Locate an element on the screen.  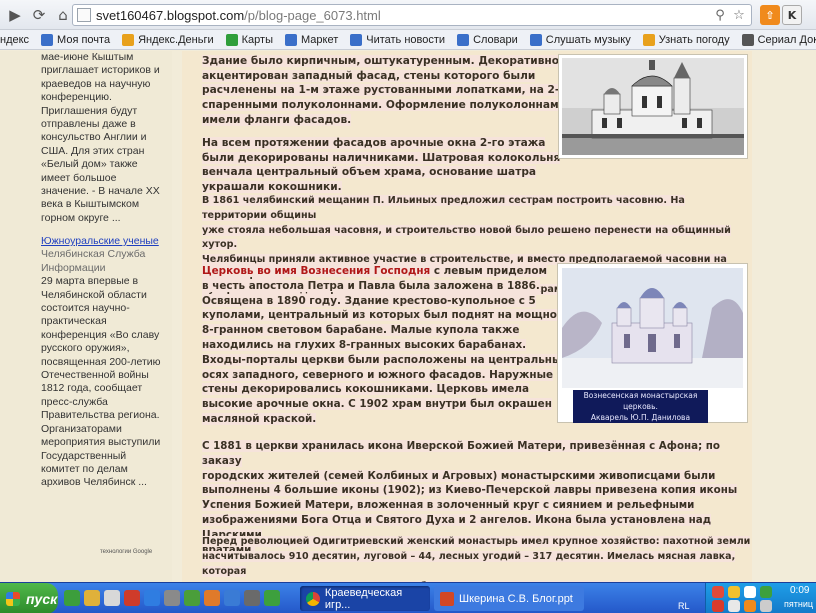
extension-k-label: K is located at coordinates (792, 15).